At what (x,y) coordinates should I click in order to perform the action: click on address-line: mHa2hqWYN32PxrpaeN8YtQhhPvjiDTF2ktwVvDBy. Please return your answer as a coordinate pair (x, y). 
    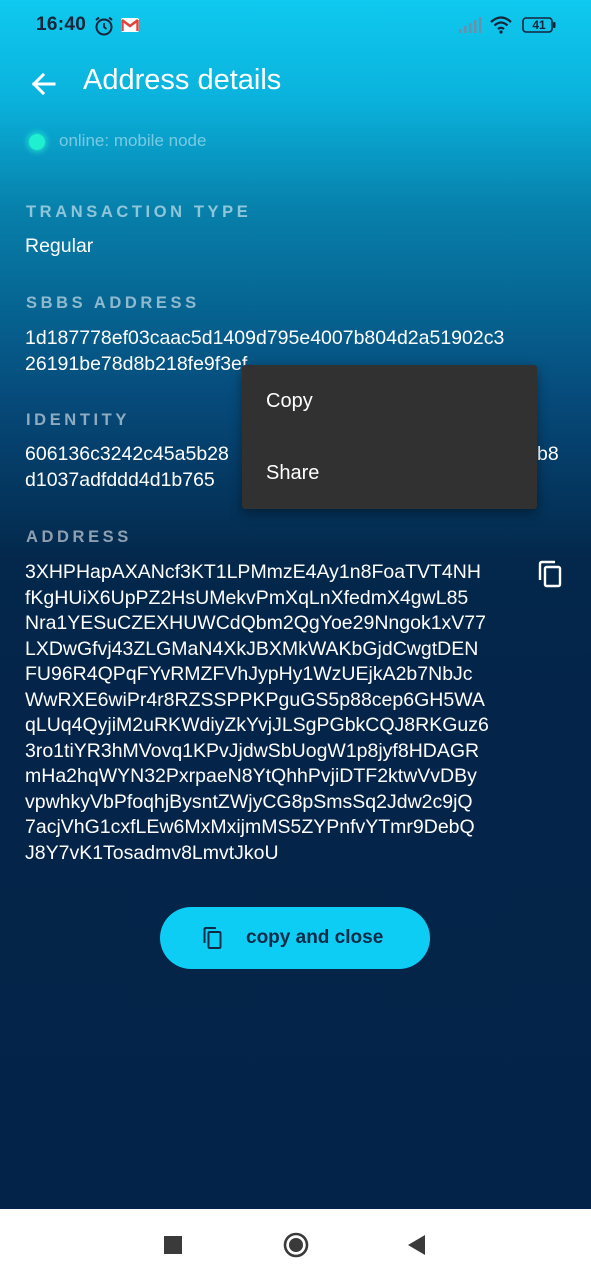
    Looking at the image, I should click on (251, 776).